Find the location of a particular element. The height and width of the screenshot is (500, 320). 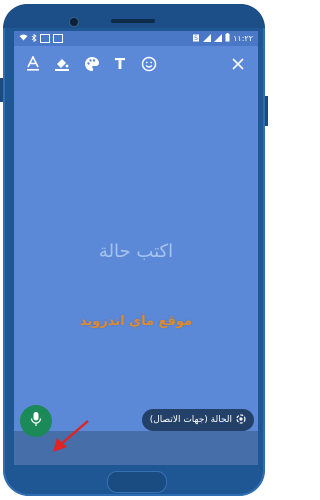

close-icon is located at coordinates (238, 64).